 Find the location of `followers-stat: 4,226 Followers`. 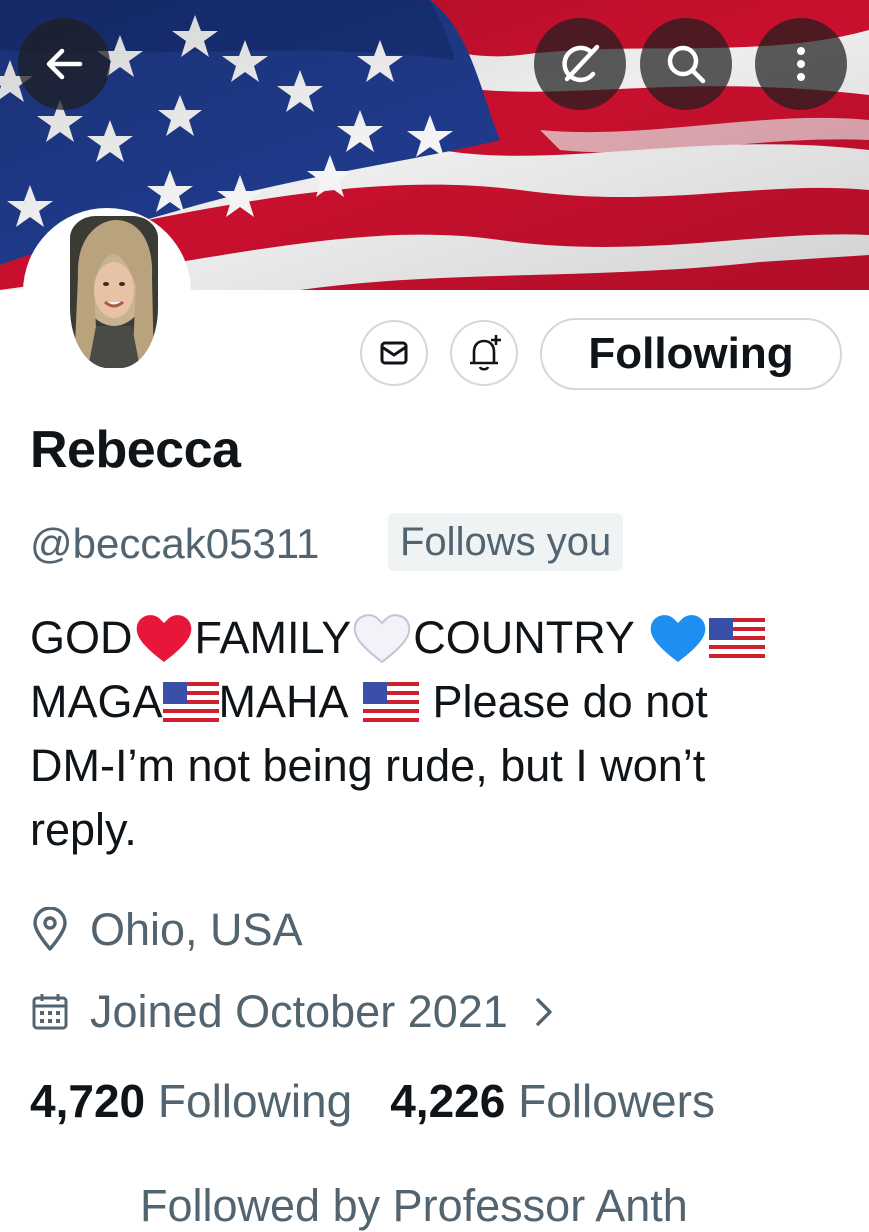

followers-stat: 4,226 Followers is located at coordinates (552, 1101).